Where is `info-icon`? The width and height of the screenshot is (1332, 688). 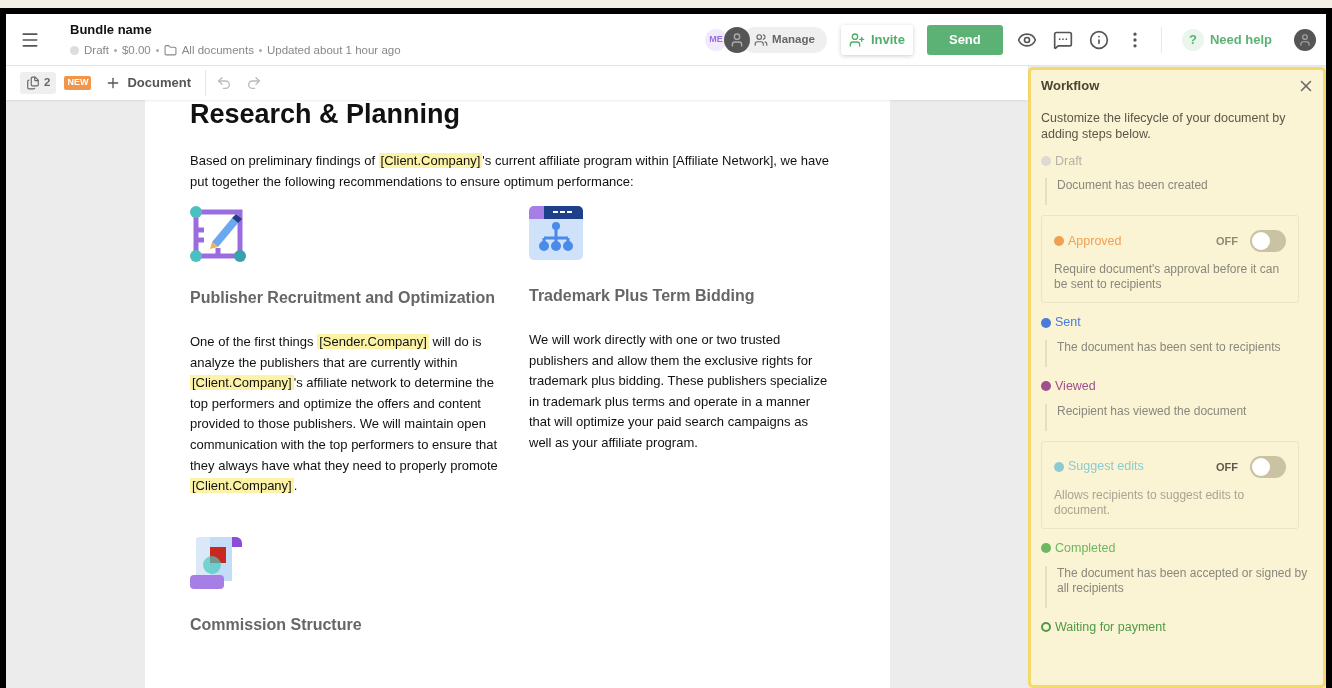 info-icon is located at coordinates (1098, 39).